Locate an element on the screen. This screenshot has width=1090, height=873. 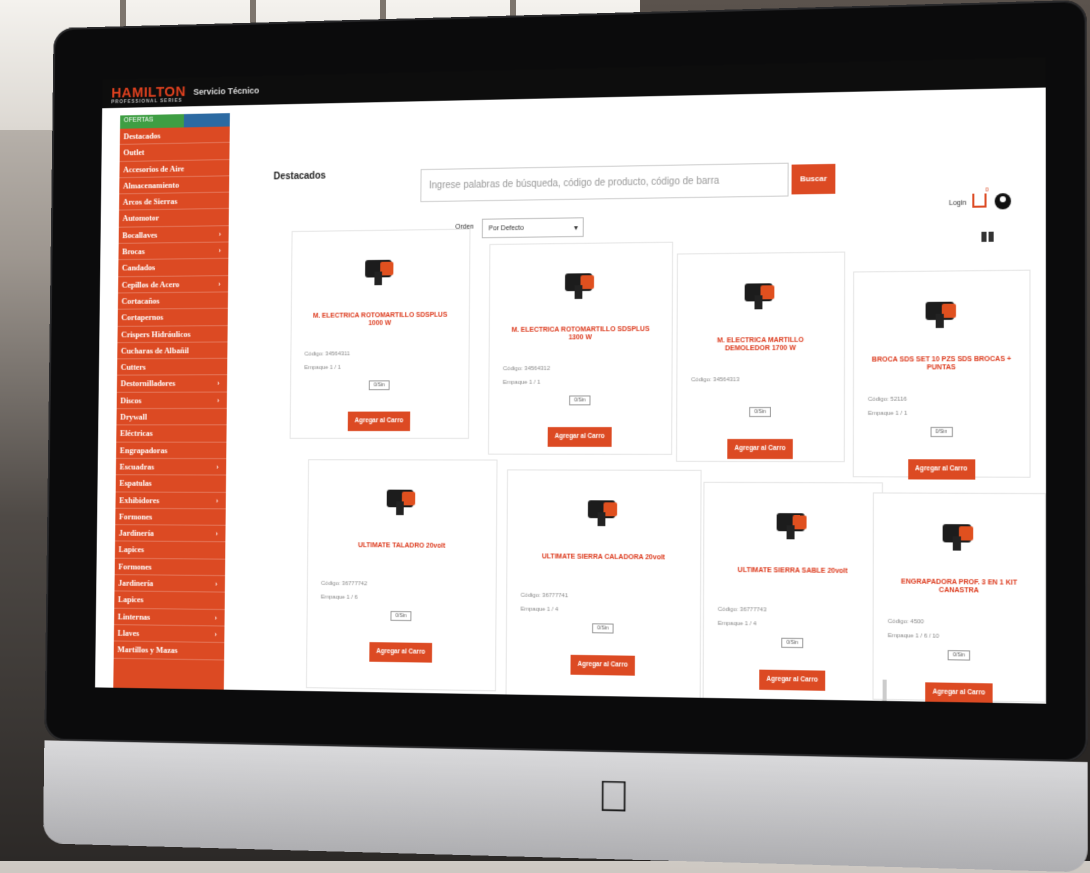
nav-link-servicio-tecnico: Servicio Técnico is located at coordinates (226, 91).